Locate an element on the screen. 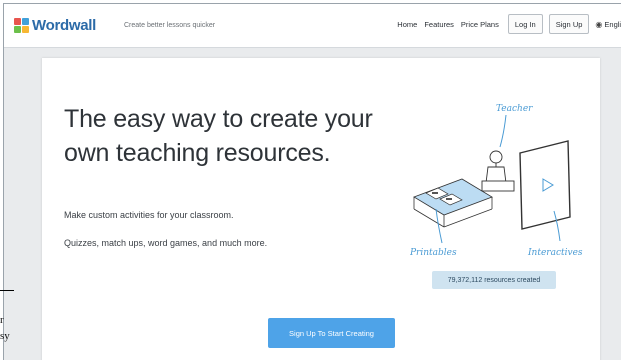 The height and width of the screenshot is (363, 624). nav-features-link: Features is located at coordinates (439, 24).